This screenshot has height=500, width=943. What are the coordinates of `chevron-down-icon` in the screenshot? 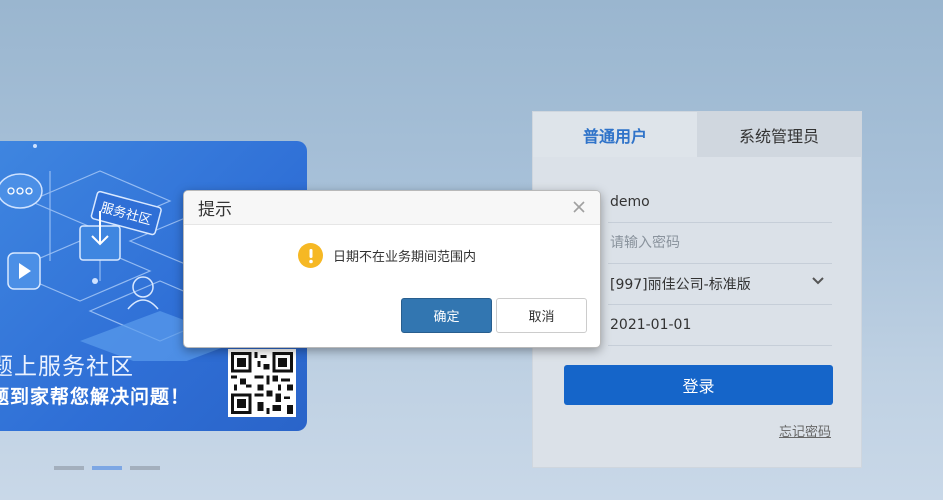 It's located at (818, 281).